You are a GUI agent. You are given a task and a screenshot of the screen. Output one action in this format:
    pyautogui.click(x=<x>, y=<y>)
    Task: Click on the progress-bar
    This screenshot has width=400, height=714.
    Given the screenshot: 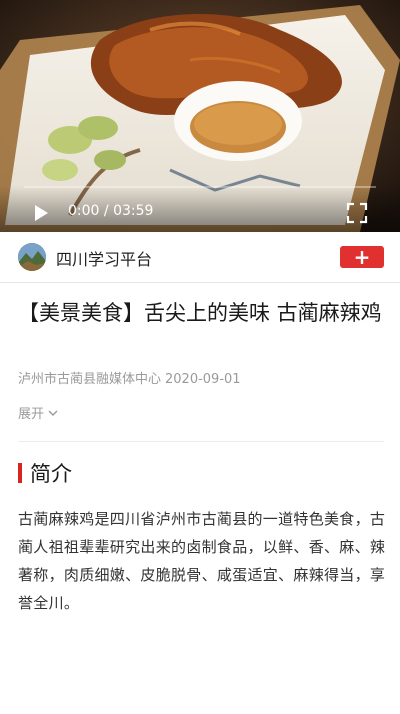 What is the action you would take?
    pyautogui.click(x=200, y=187)
    